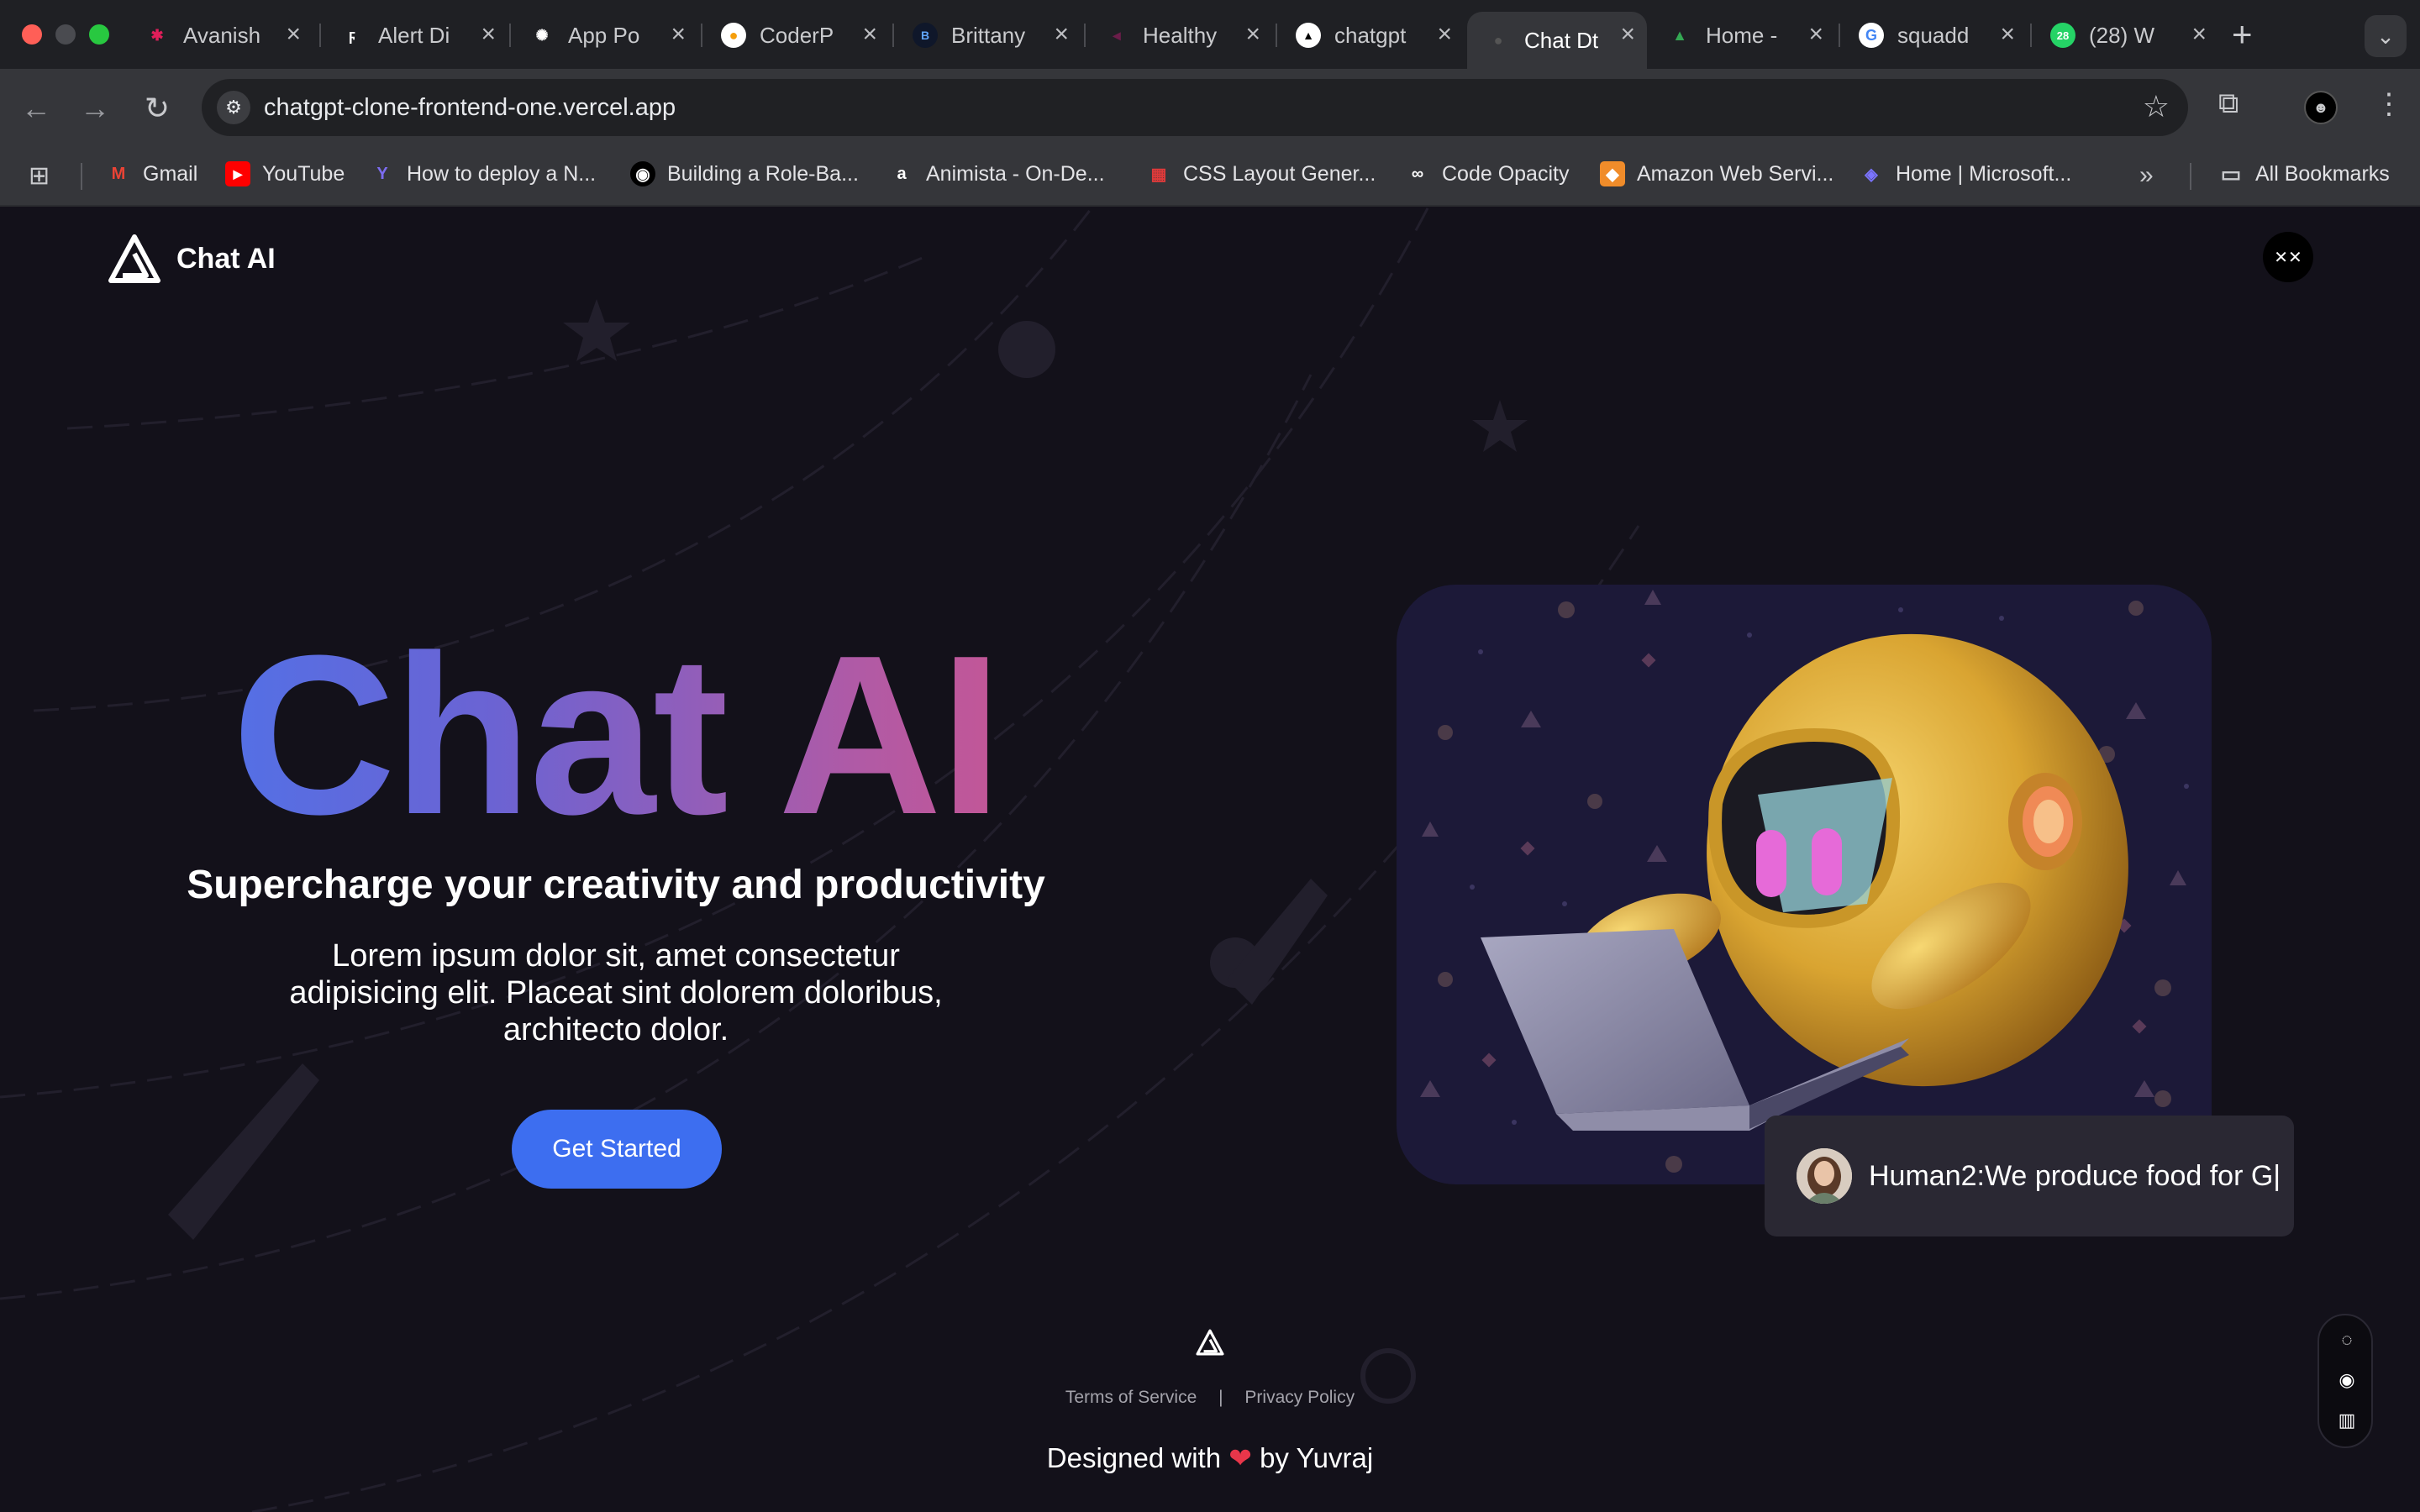 The image size is (2420, 1512). Describe the element at coordinates (36, 108) in the screenshot. I see `back-button: ←` at that location.